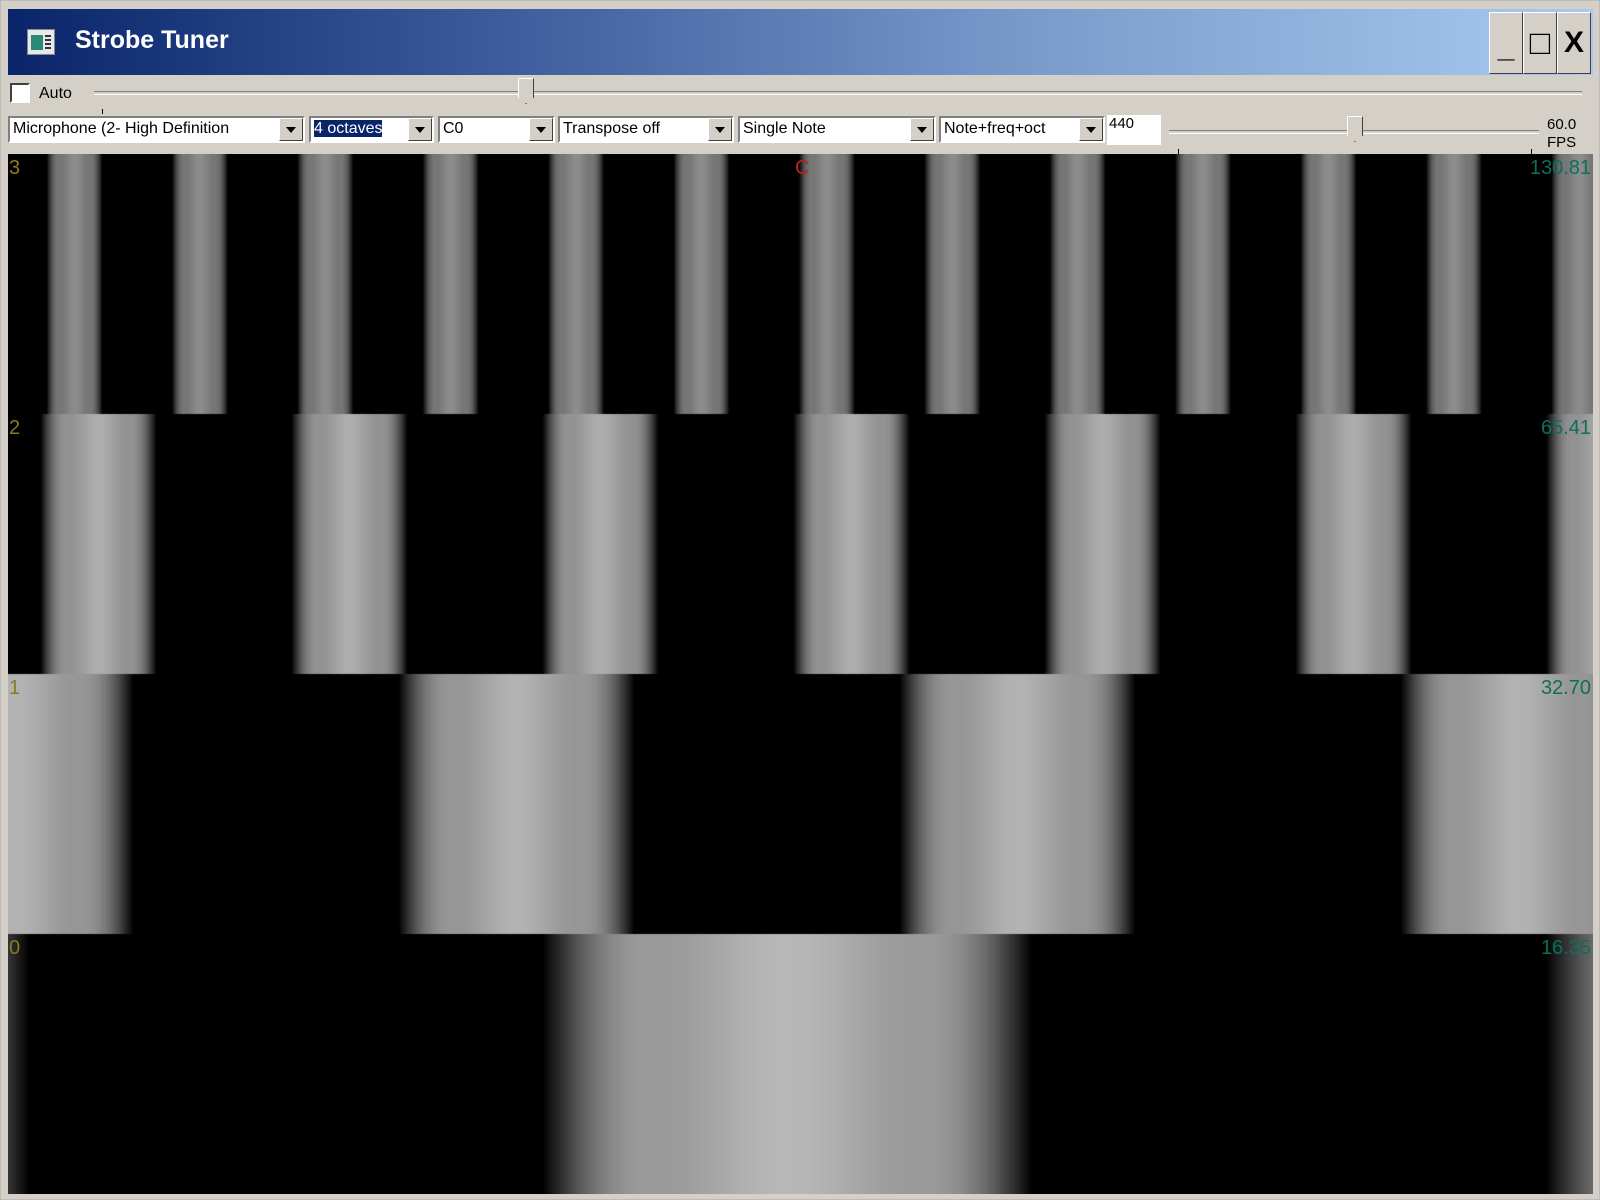 The height and width of the screenshot is (1200, 1600). Describe the element at coordinates (496, 129) in the screenshot. I see `start-note-dropdown: C0` at that location.